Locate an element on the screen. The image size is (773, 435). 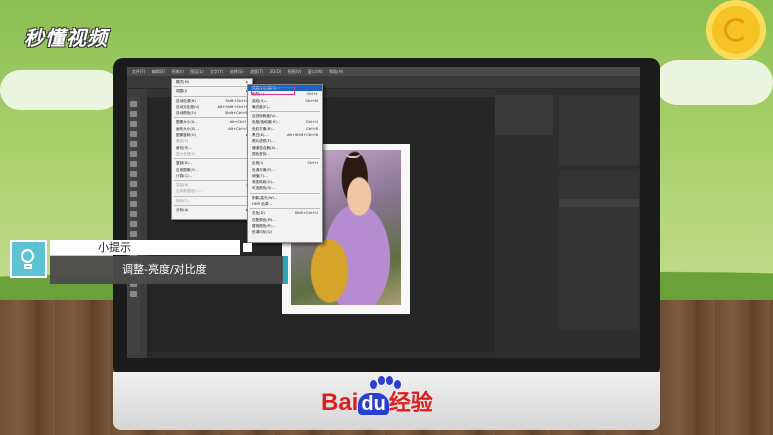
healing-tool-icon is located at coordinates (133, 164).